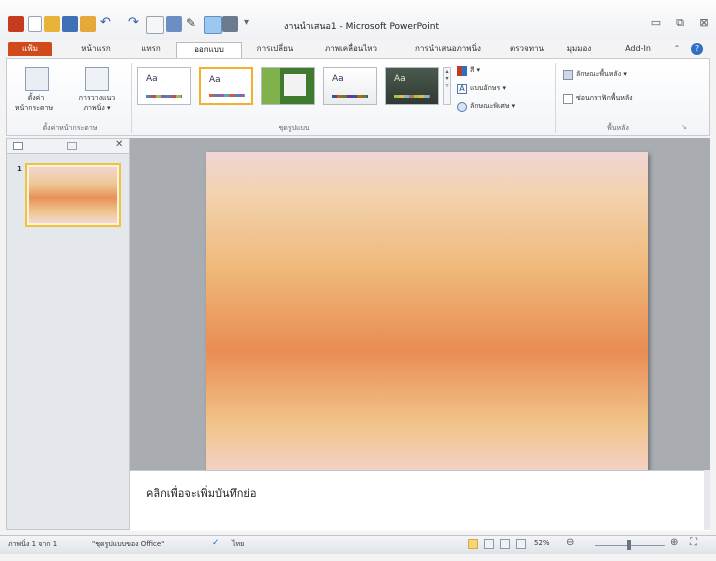  I want to click on zoom-out-icon: ⊖, so click(570, 542).